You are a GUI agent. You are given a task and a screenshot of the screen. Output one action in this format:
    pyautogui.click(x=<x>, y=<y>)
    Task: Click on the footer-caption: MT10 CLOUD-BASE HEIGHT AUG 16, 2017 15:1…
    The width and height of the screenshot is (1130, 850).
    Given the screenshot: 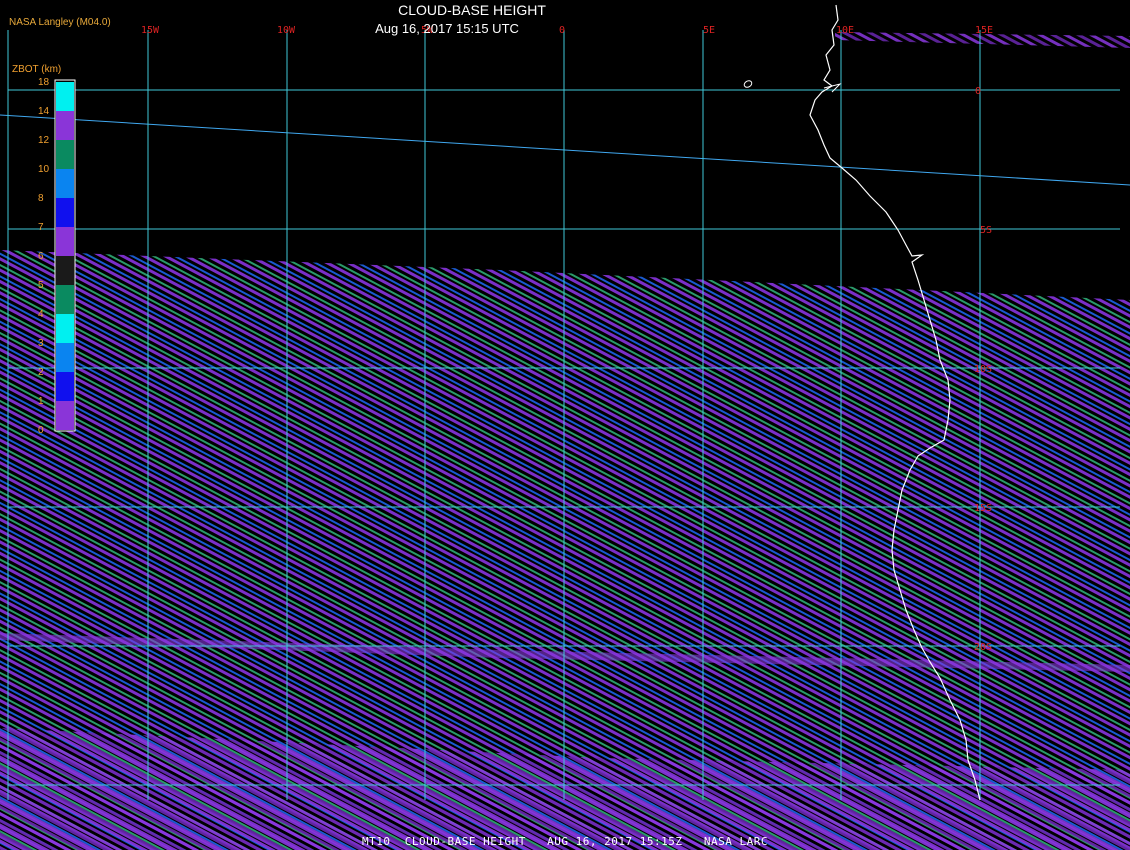 What is the action you would take?
    pyautogui.click(x=565, y=841)
    